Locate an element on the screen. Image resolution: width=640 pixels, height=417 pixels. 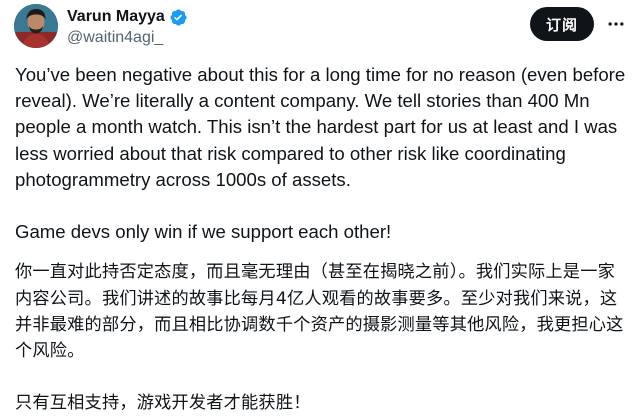
tweet-paragraph-chinese-2: 只有互相支持，游戏开发者才能获胜！ is located at coordinates (163, 403).